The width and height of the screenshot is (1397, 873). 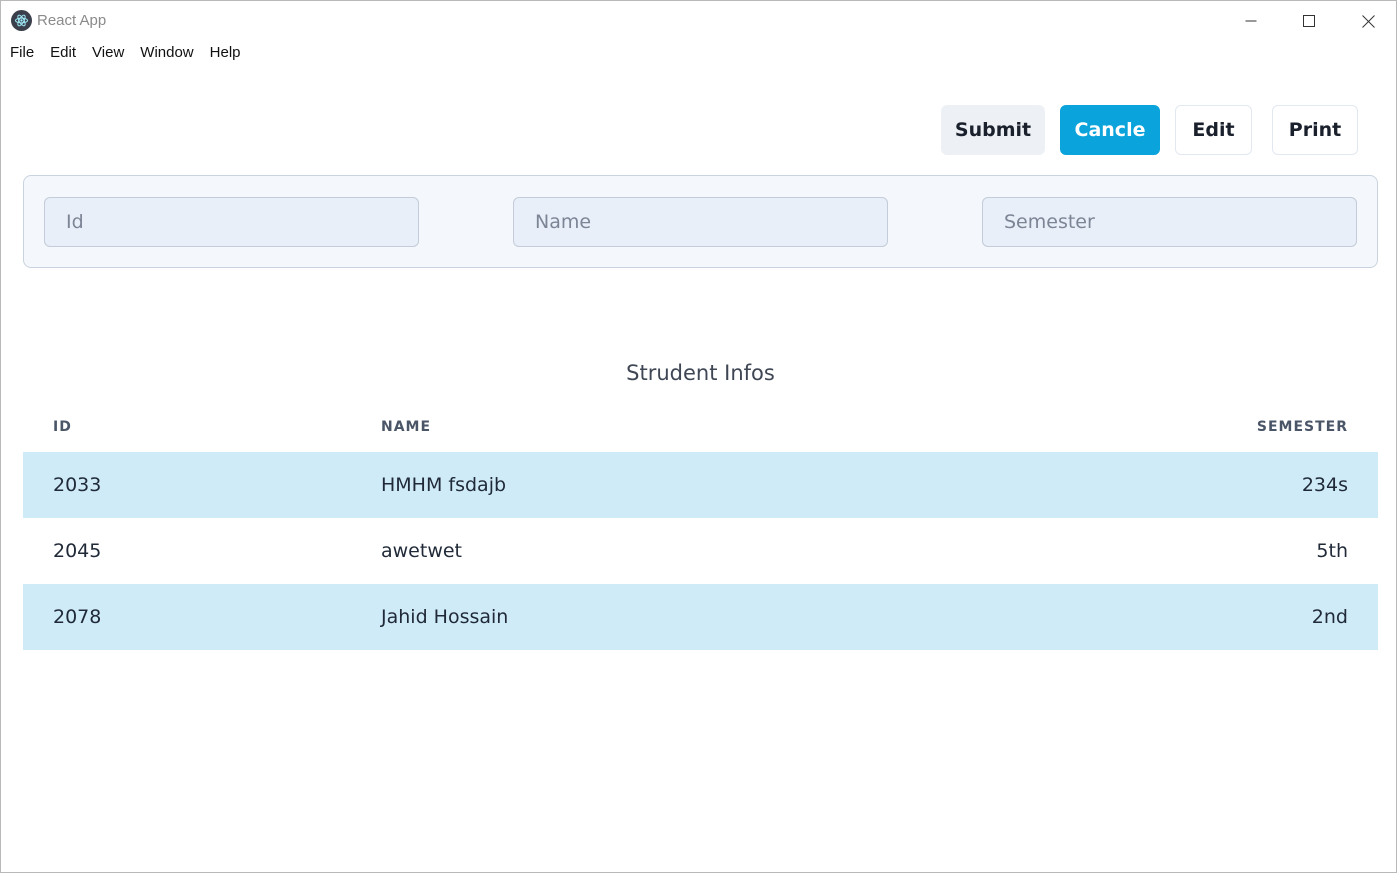 I want to click on menu-help: Help, so click(x=225, y=53).